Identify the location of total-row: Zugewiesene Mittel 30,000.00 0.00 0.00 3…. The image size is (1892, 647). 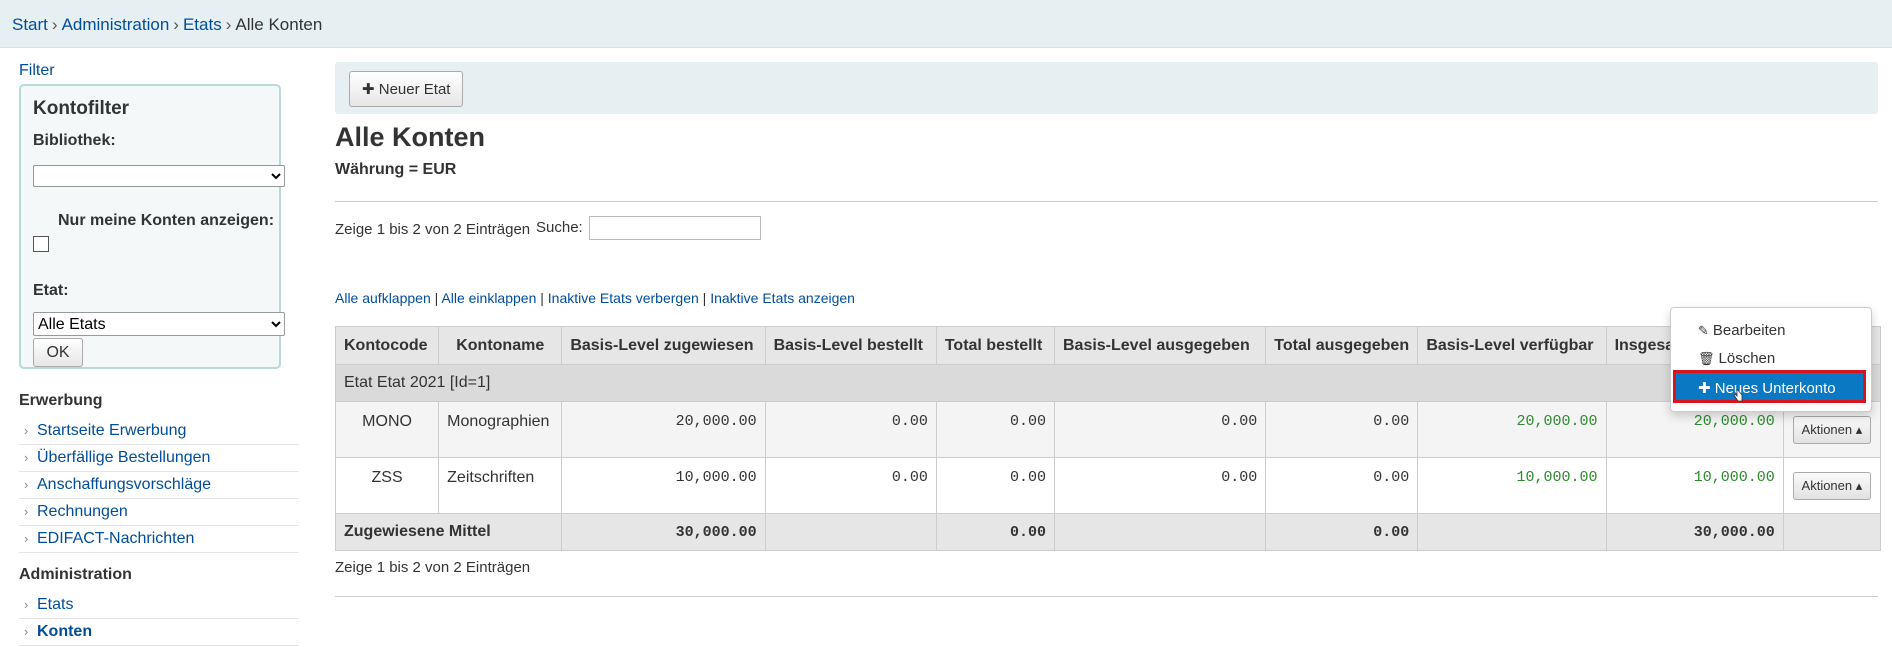
(1108, 532).